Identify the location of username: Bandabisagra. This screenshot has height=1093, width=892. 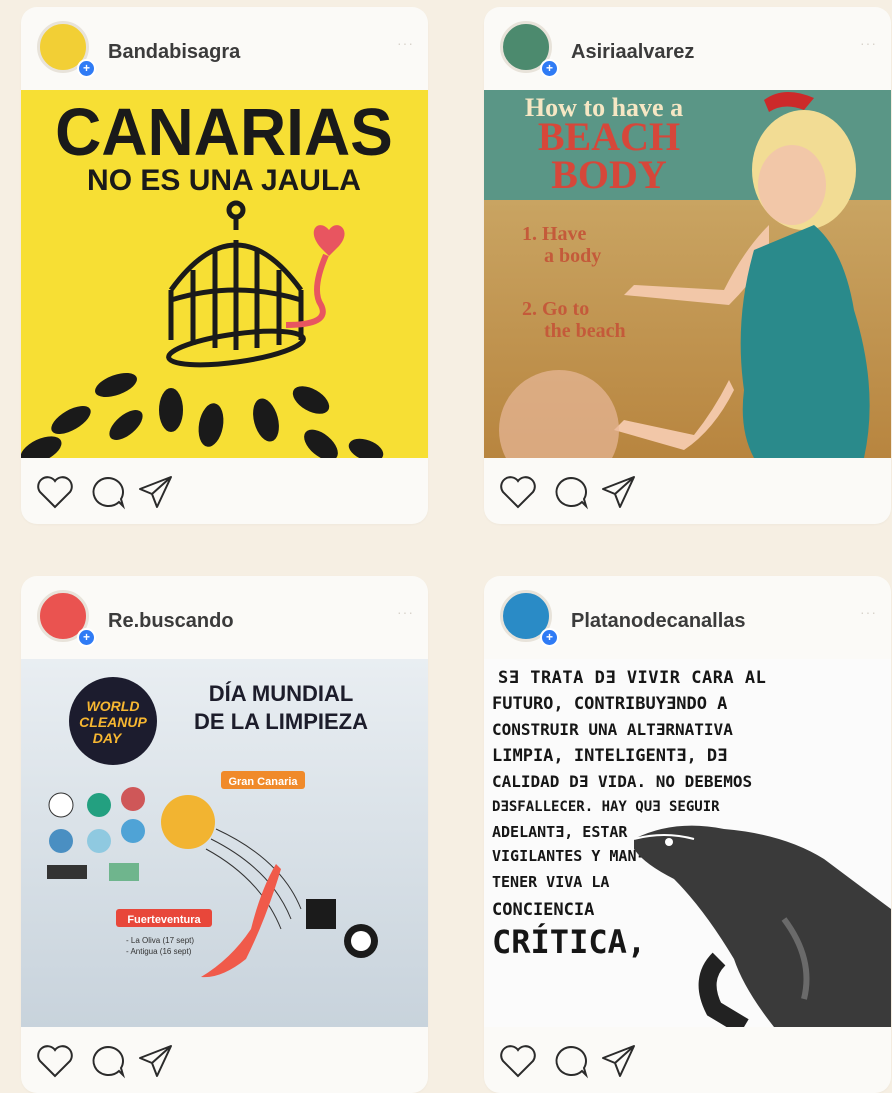
(174, 52).